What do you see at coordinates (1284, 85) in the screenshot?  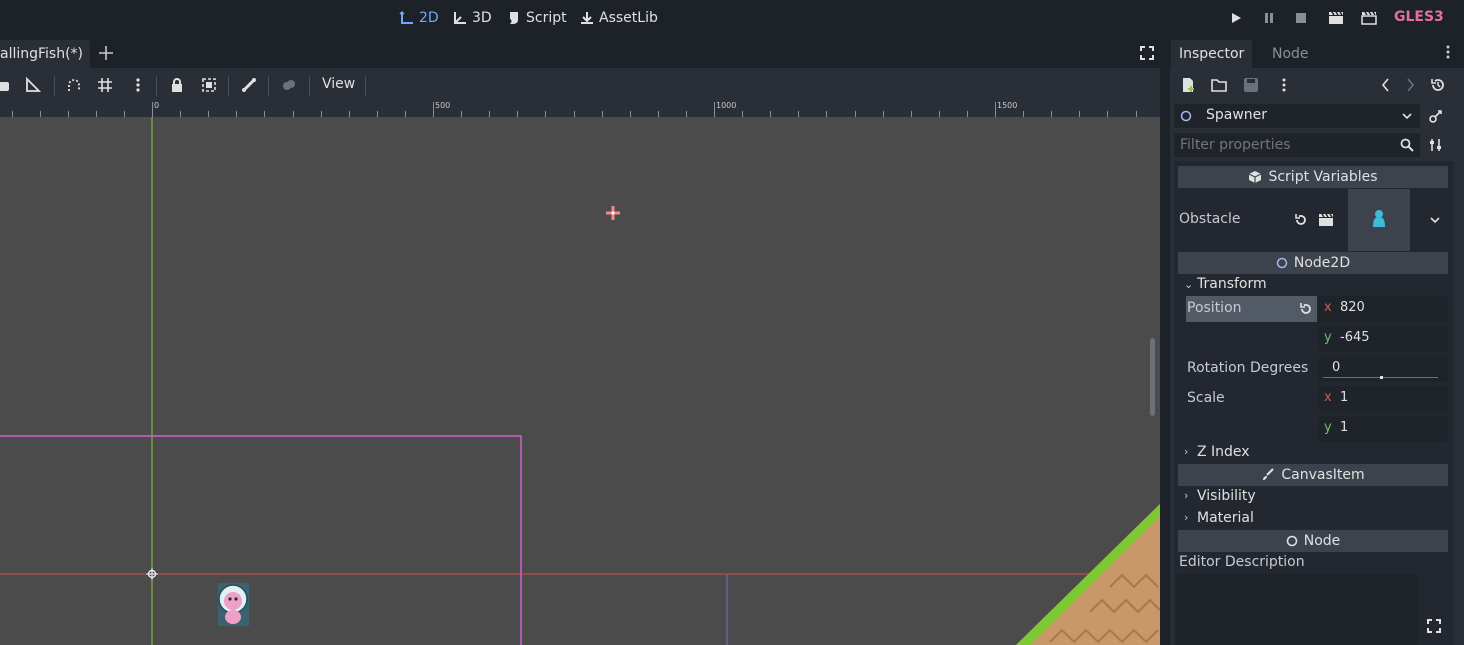 I see `resource-options-button` at bounding box center [1284, 85].